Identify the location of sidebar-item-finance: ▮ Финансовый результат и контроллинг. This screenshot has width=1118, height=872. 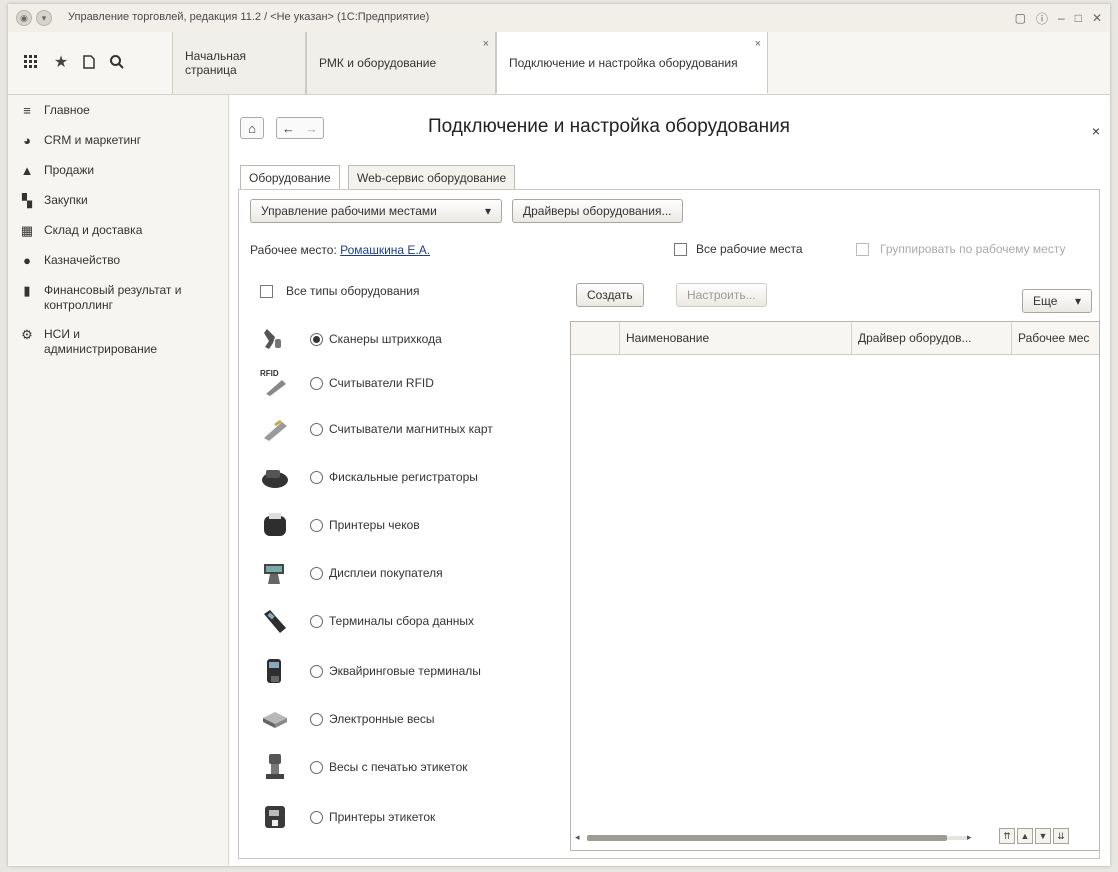
(117, 298).